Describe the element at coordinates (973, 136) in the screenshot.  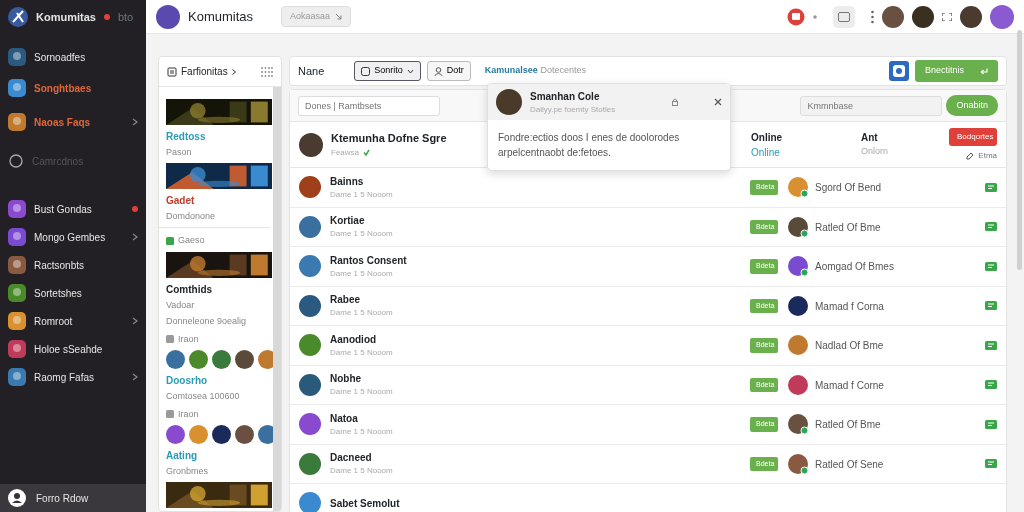
I see `report-button: Bodqortes` at that location.